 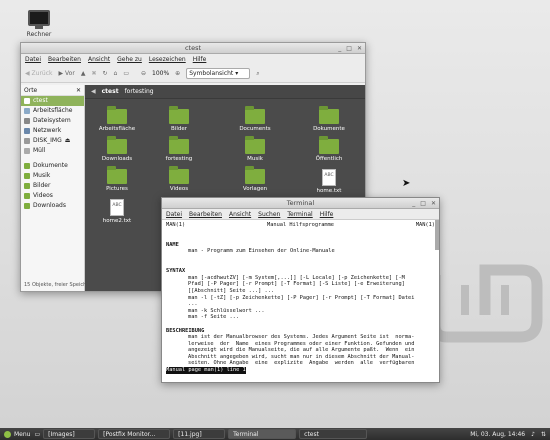 I want to click on file-item: Pictures, so click(x=117, y=179).